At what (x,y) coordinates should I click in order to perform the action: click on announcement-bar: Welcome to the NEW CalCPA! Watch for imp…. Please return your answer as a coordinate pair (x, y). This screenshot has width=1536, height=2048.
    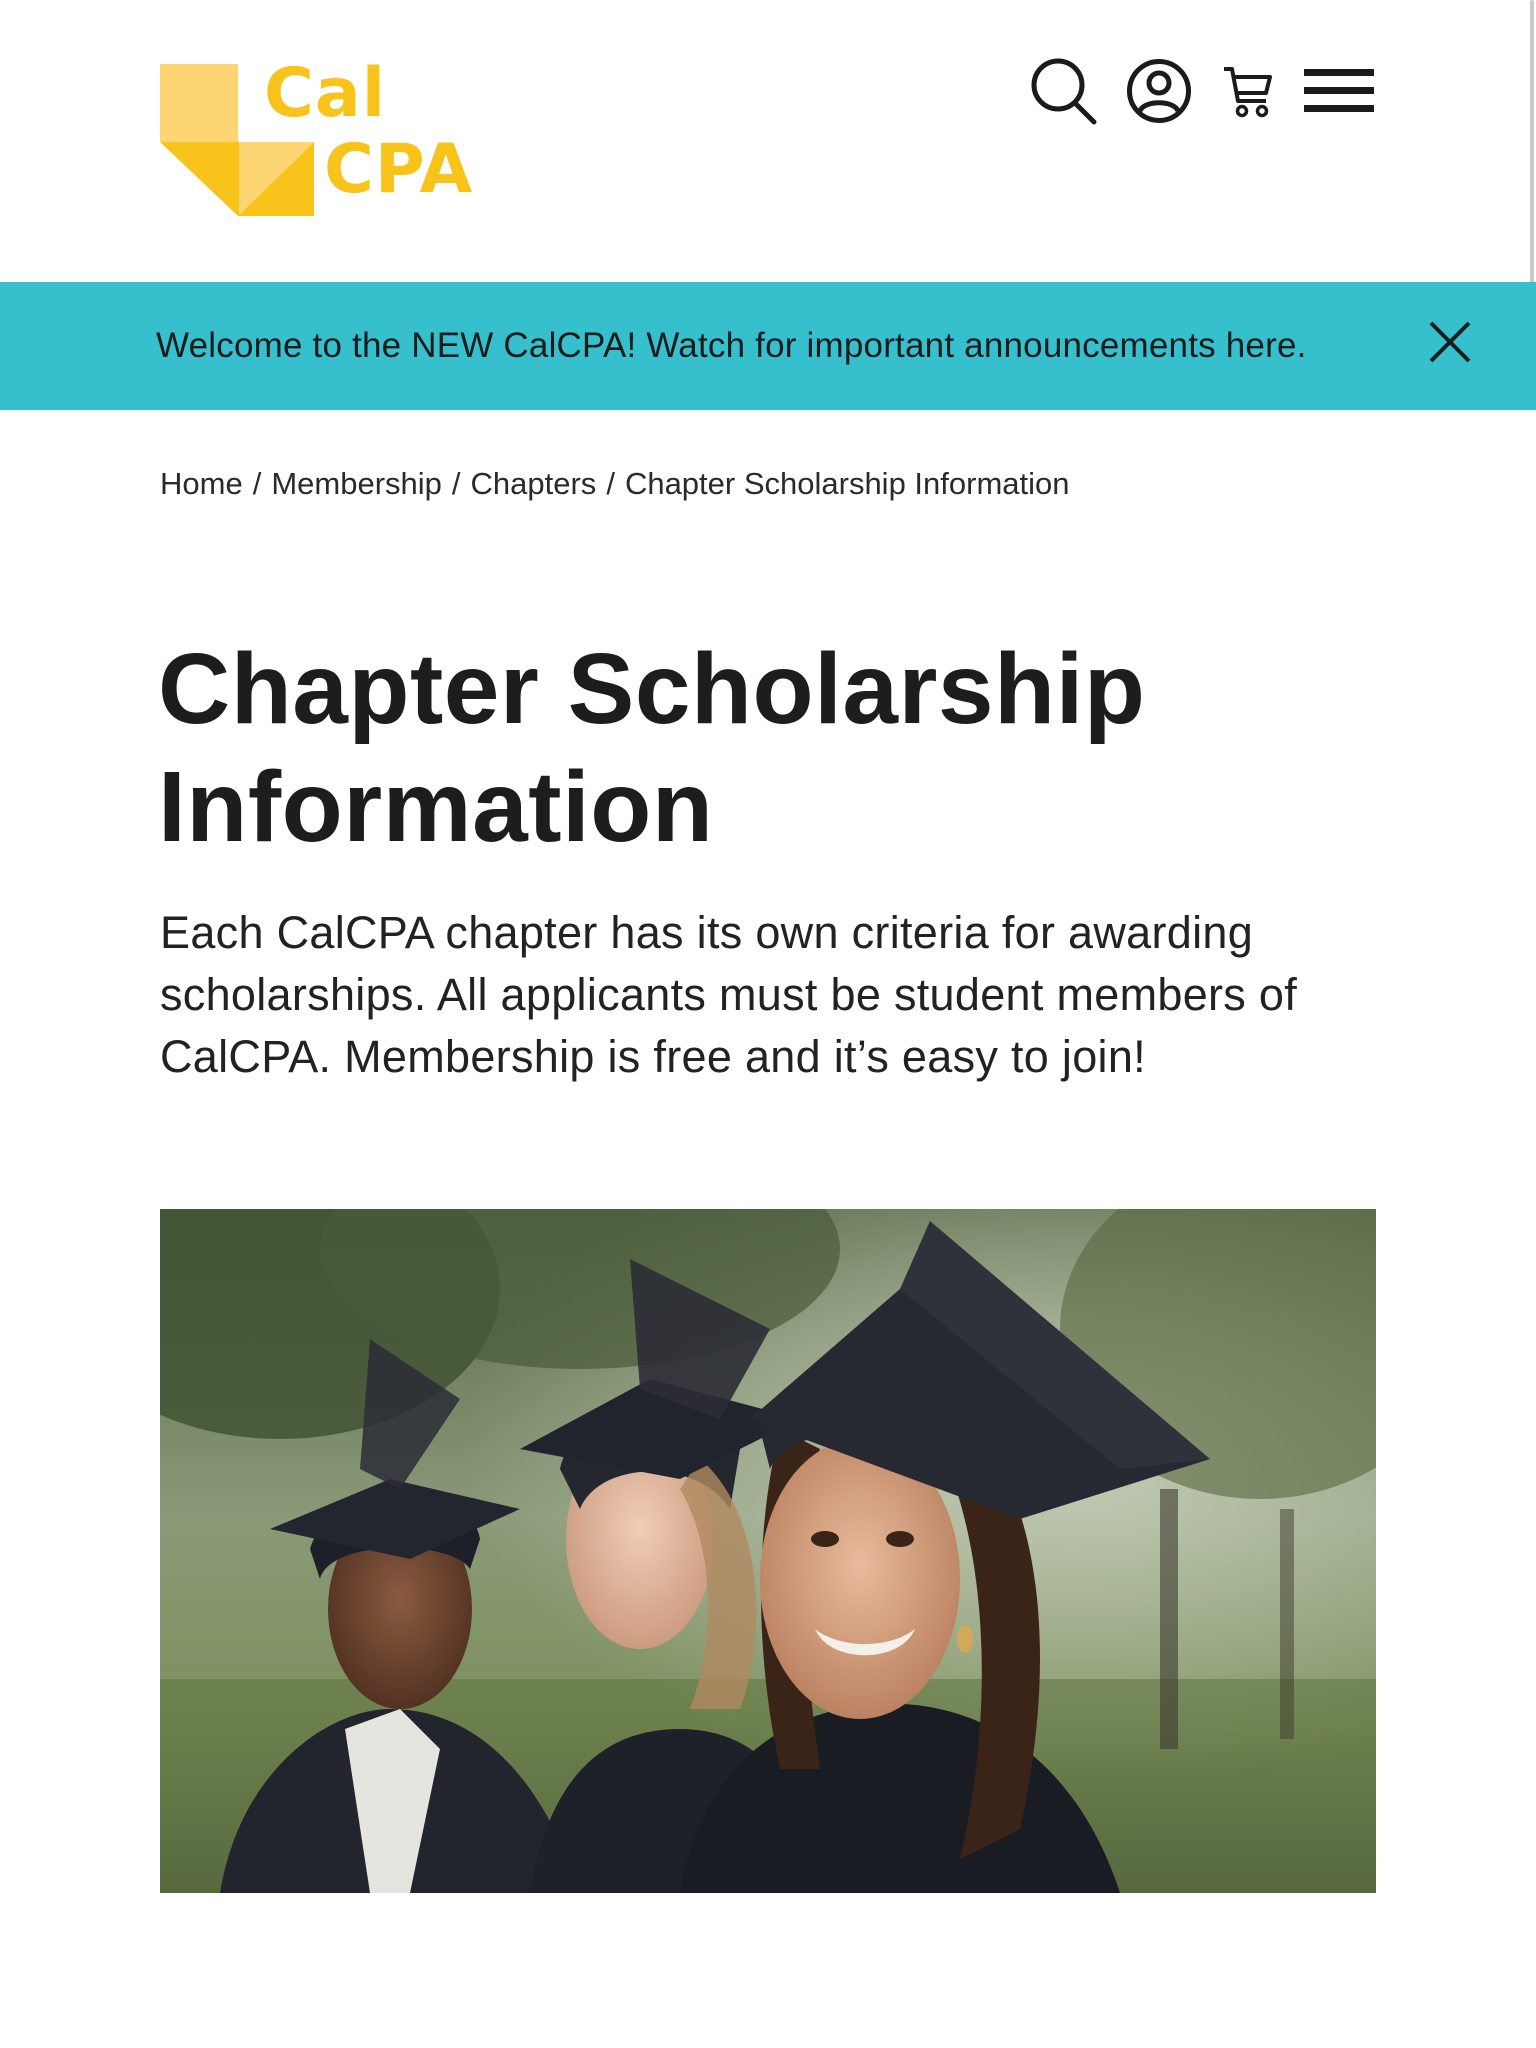
    Looking at the image, I should click on (768, 346).